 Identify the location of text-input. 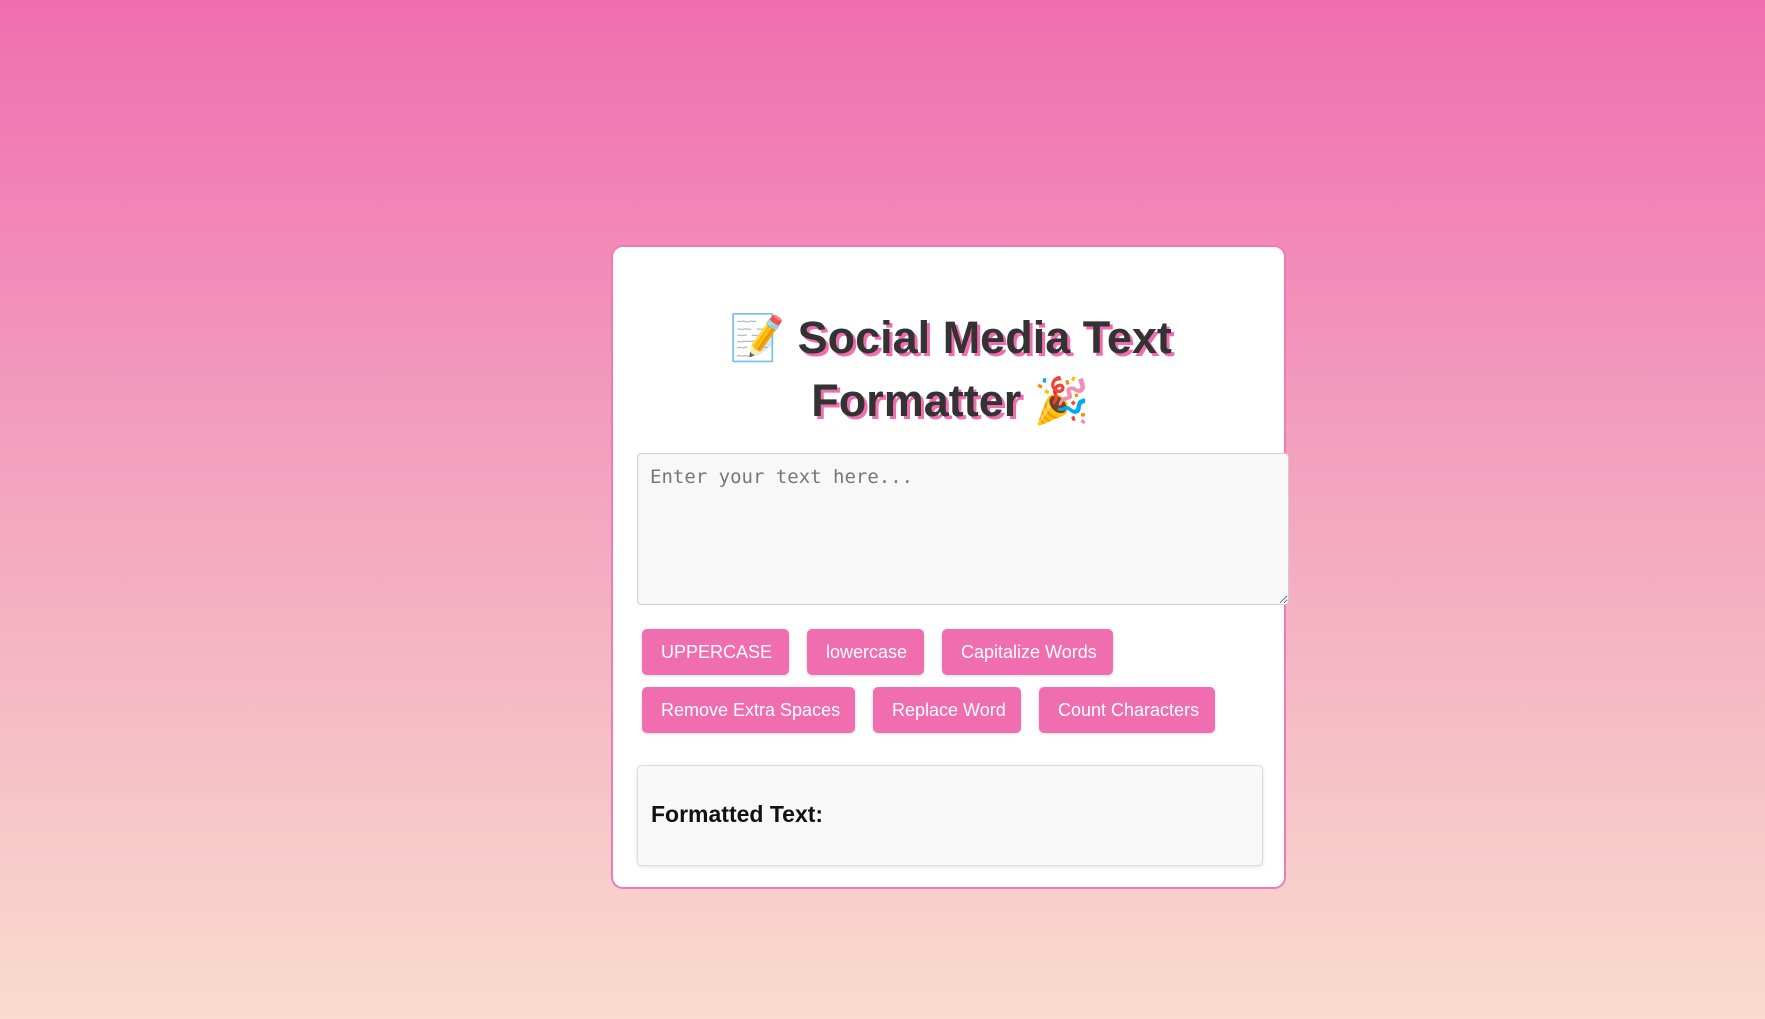
(963, 529).